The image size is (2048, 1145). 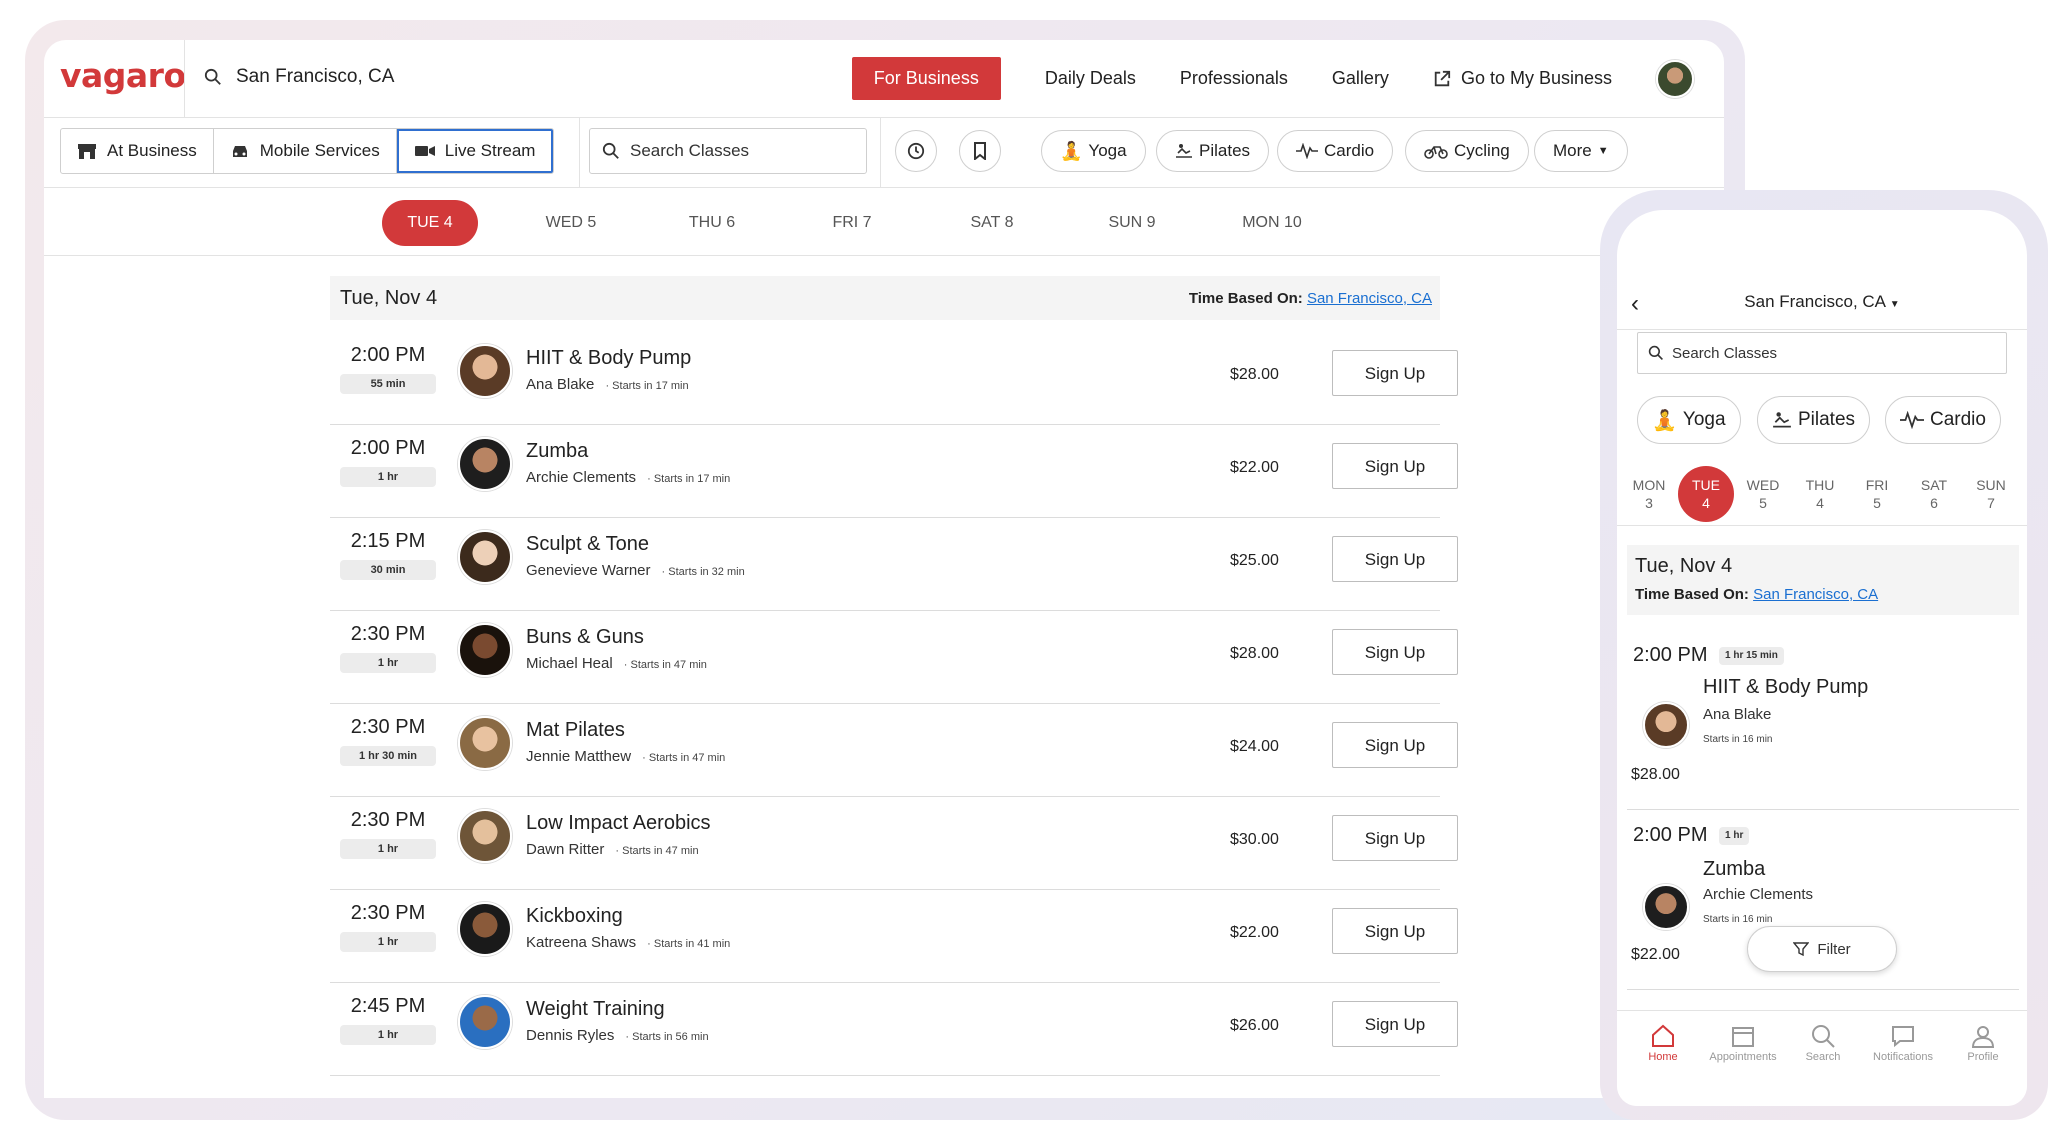 I want to click on starts-in: Starts in 41 min, so click(x=692, y=944).